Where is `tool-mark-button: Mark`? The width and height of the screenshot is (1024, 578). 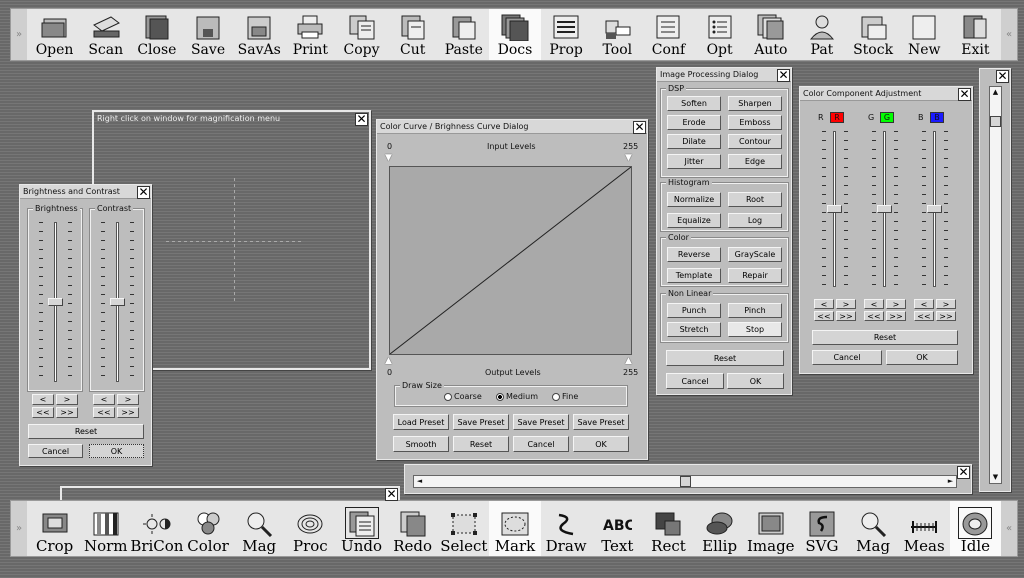
tool-mark-button: Mark is located at coordinates (515, 528).